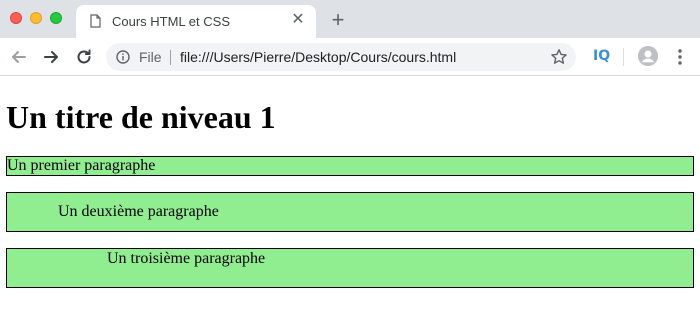 The image size is (700, 320). What do you see at coordinates (19, 57) in the screenshot?
I see `back-arrow-icon` at bounding box center [19, 57].